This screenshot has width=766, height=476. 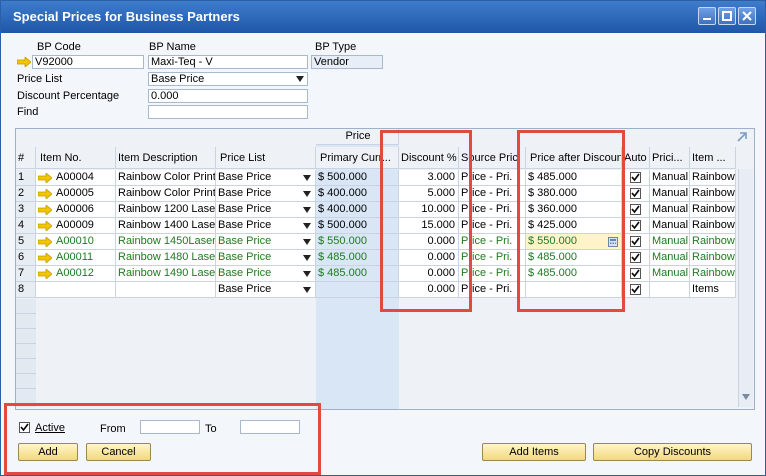 What do you see at coordinates (707, 16) in the screenshot?
I see `minimize-button` at bounding box center [707, 16].